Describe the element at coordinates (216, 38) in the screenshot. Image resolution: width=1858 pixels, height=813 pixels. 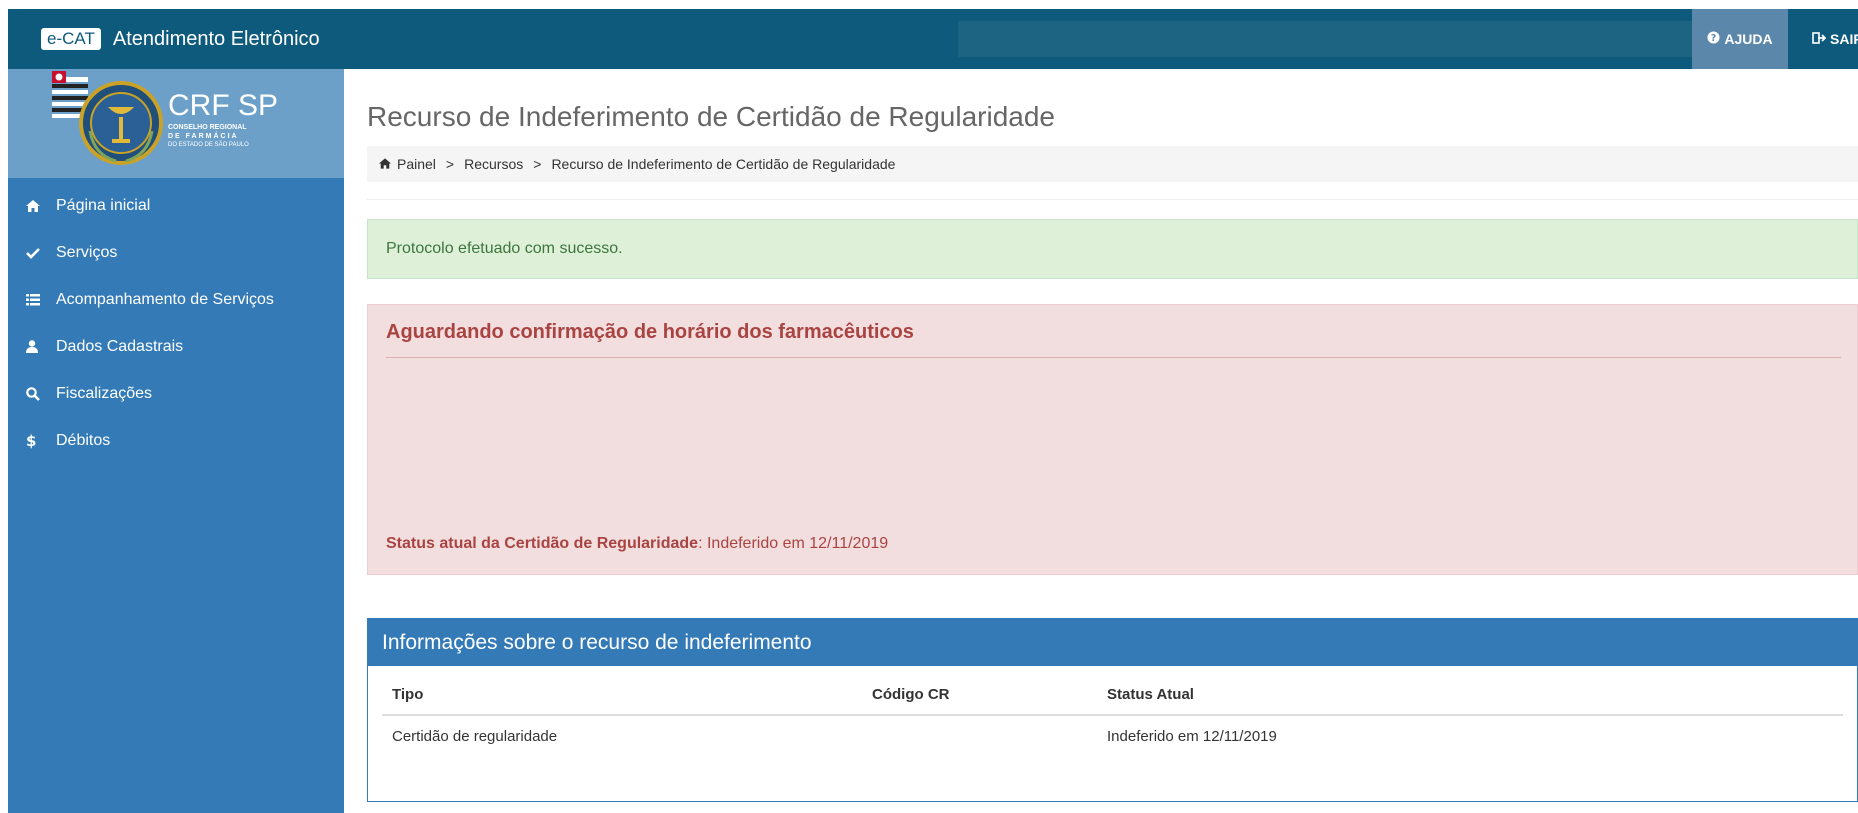
I see `brand-title: Atendimento Eletrônico` at that location.